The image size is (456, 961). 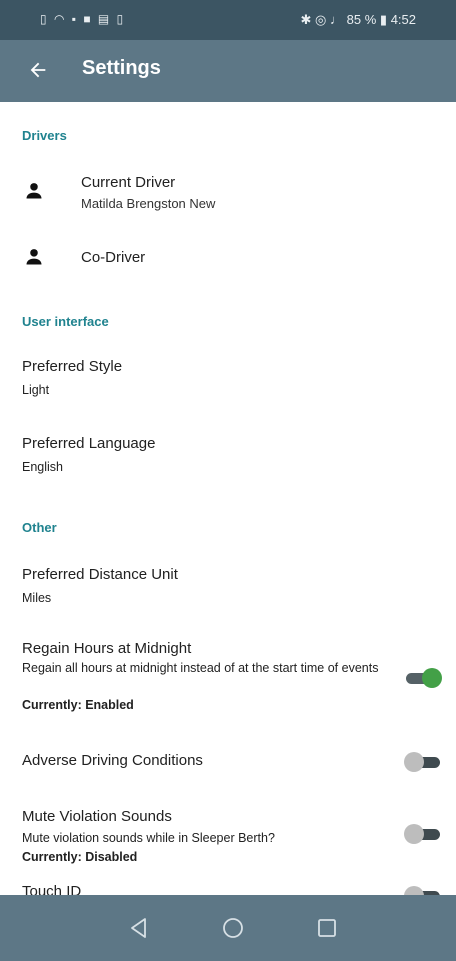 I want to click on navigation-bar, so click(x=228, y=928).